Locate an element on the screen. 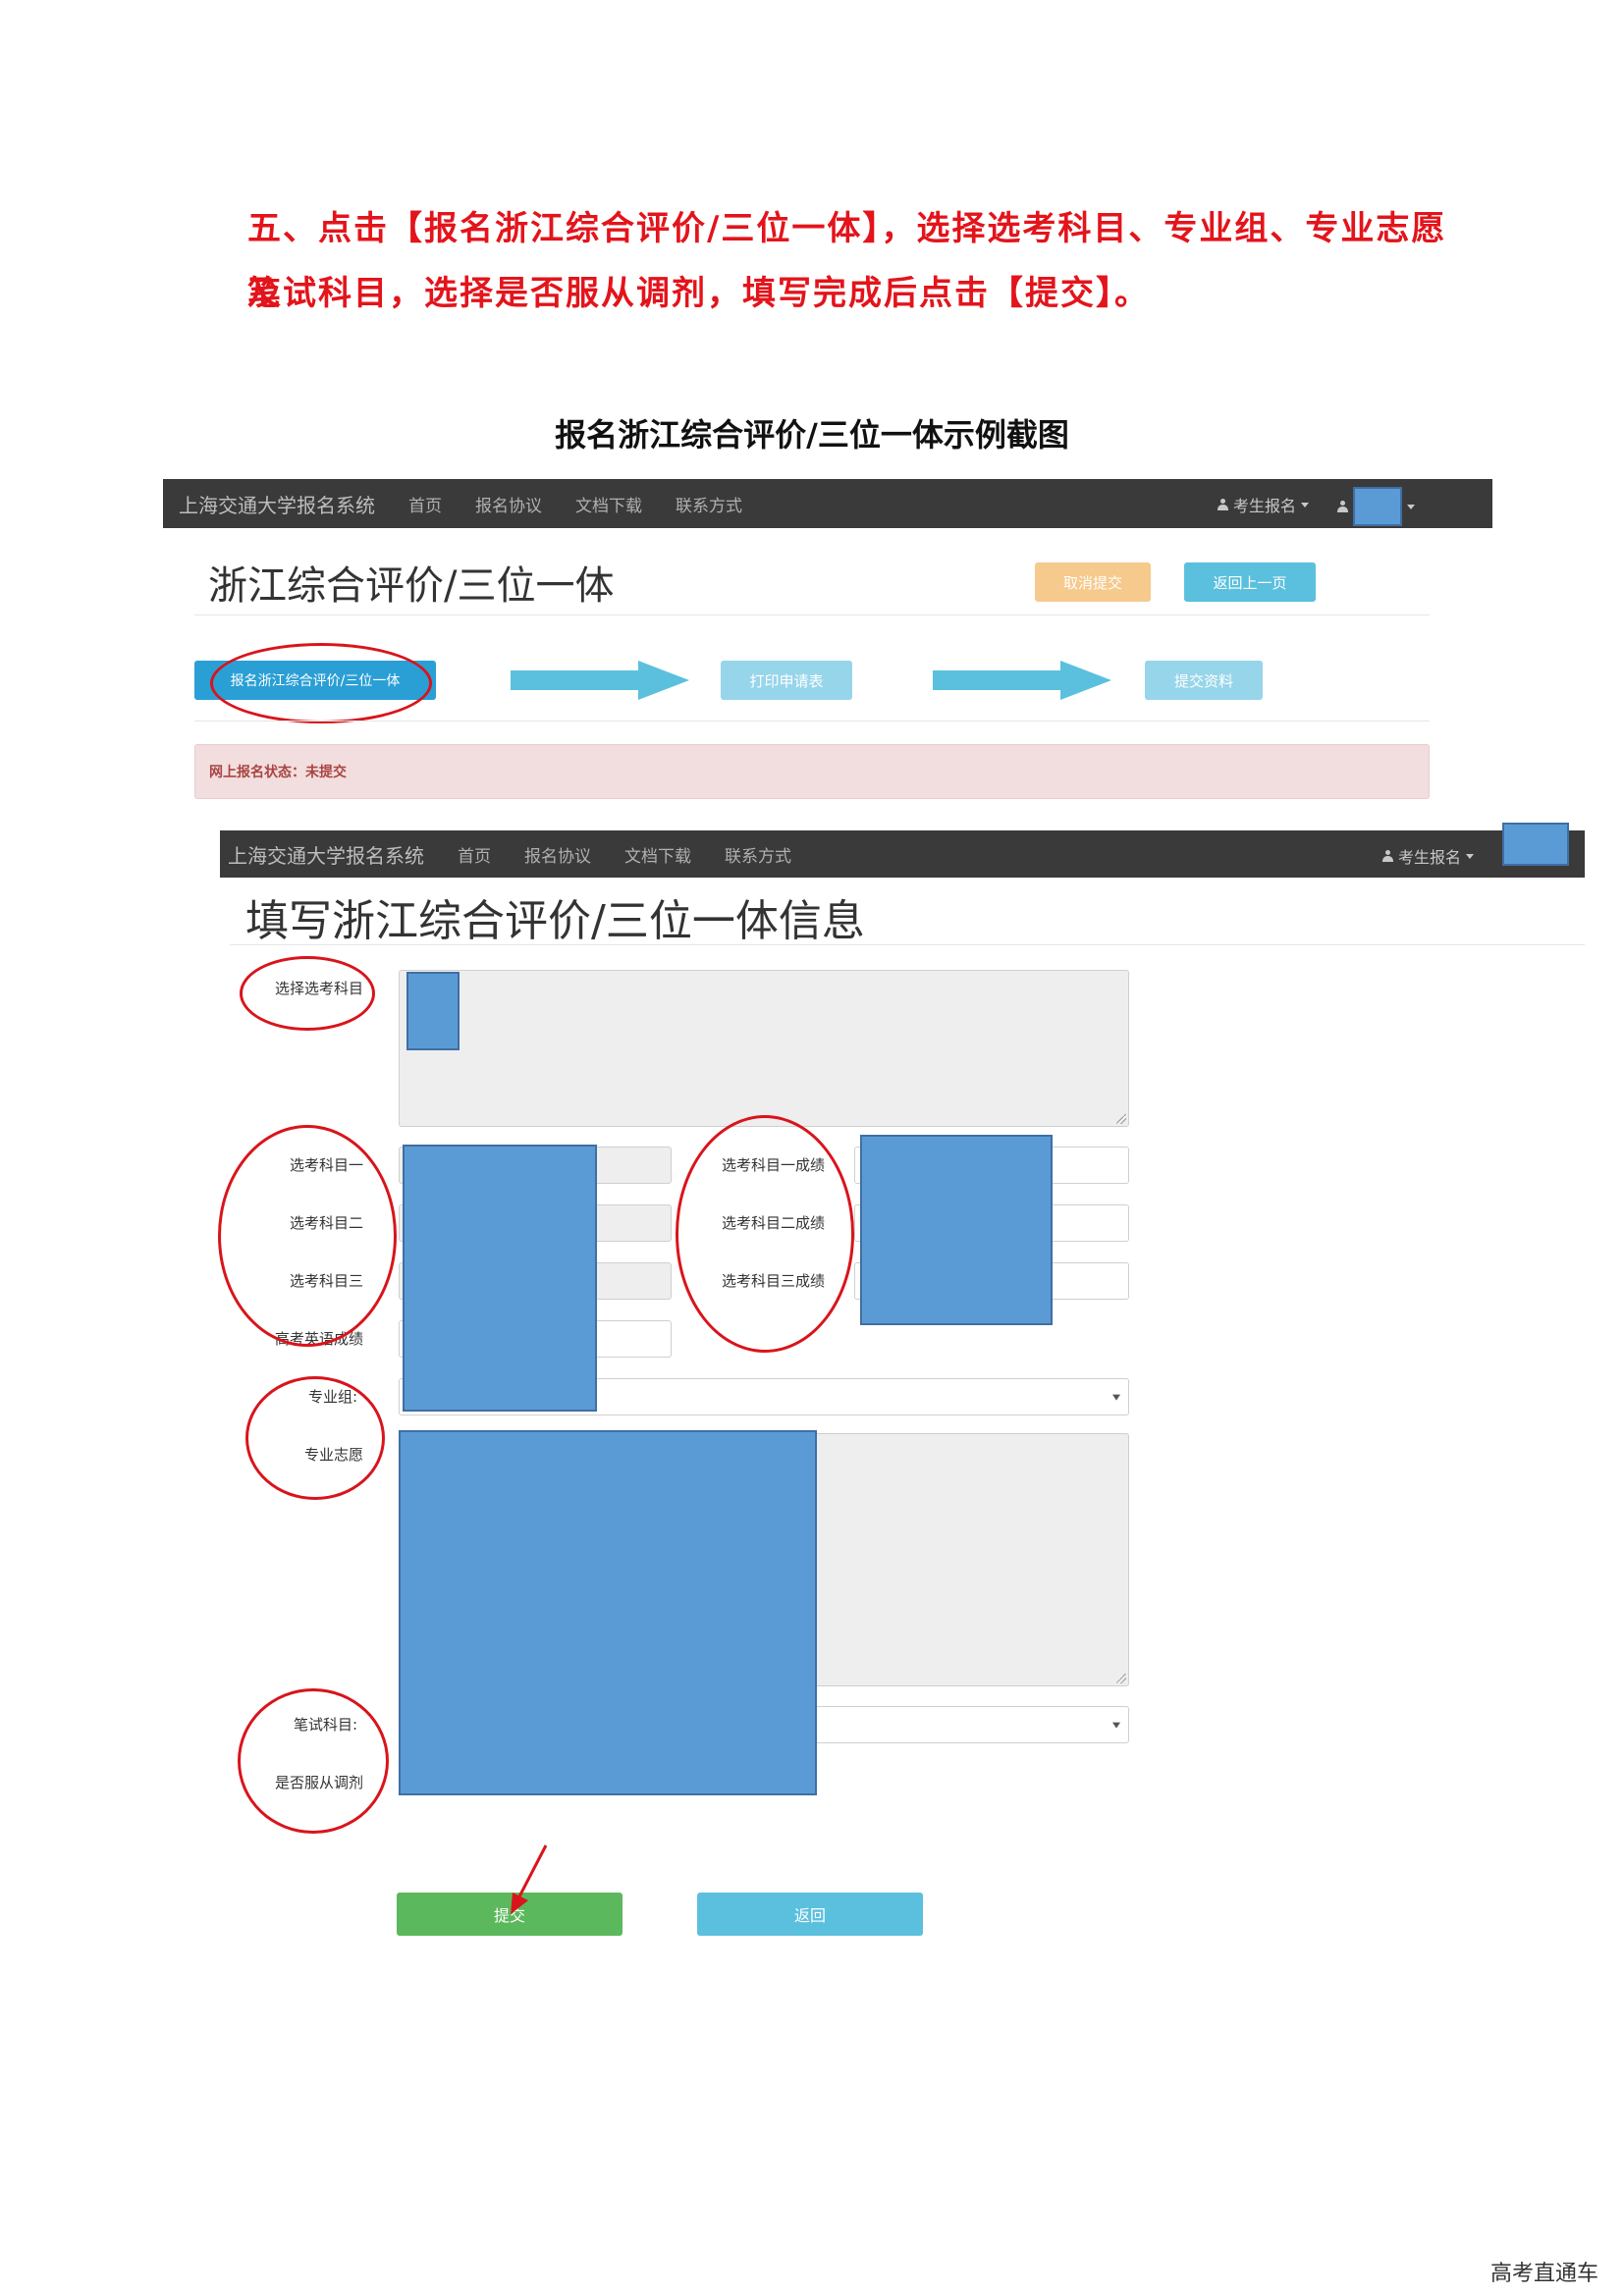 This screenshot has width=1624, height=2296. step-print-form-button: 打印申请表 is located at coordinates (786, 680).